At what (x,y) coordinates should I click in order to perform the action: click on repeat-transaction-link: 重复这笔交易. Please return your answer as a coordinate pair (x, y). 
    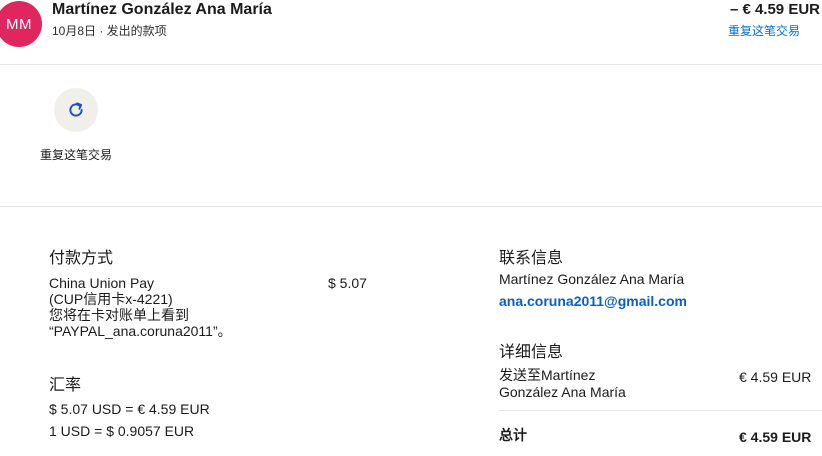
    Looking at the image, I should click on (764, 30).